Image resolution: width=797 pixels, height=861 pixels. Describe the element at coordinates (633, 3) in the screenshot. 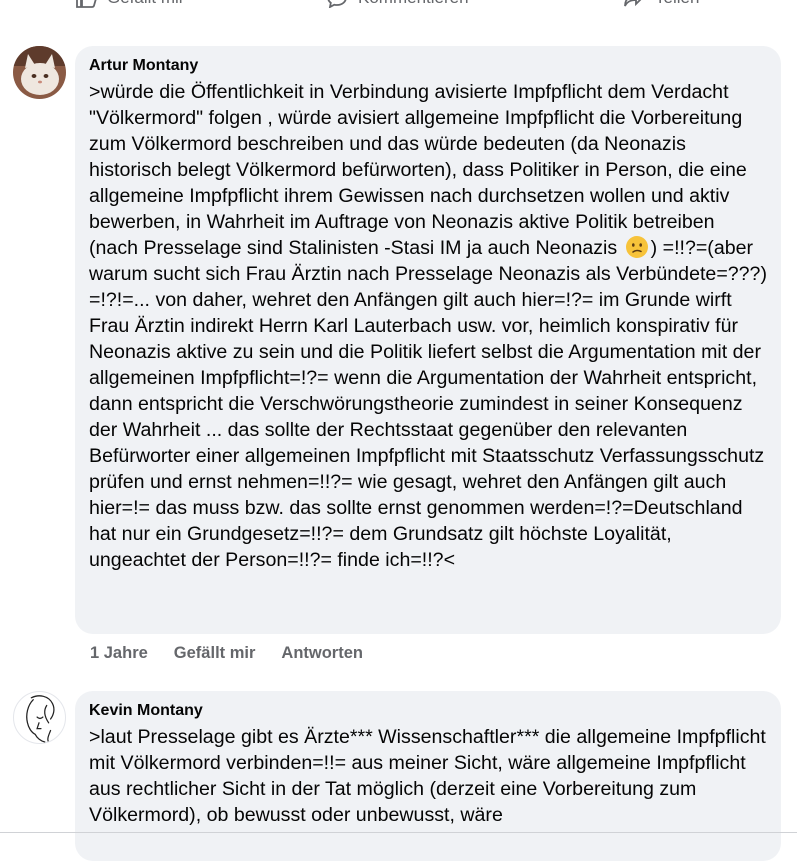

I see `share-arrow-icon` at that location.